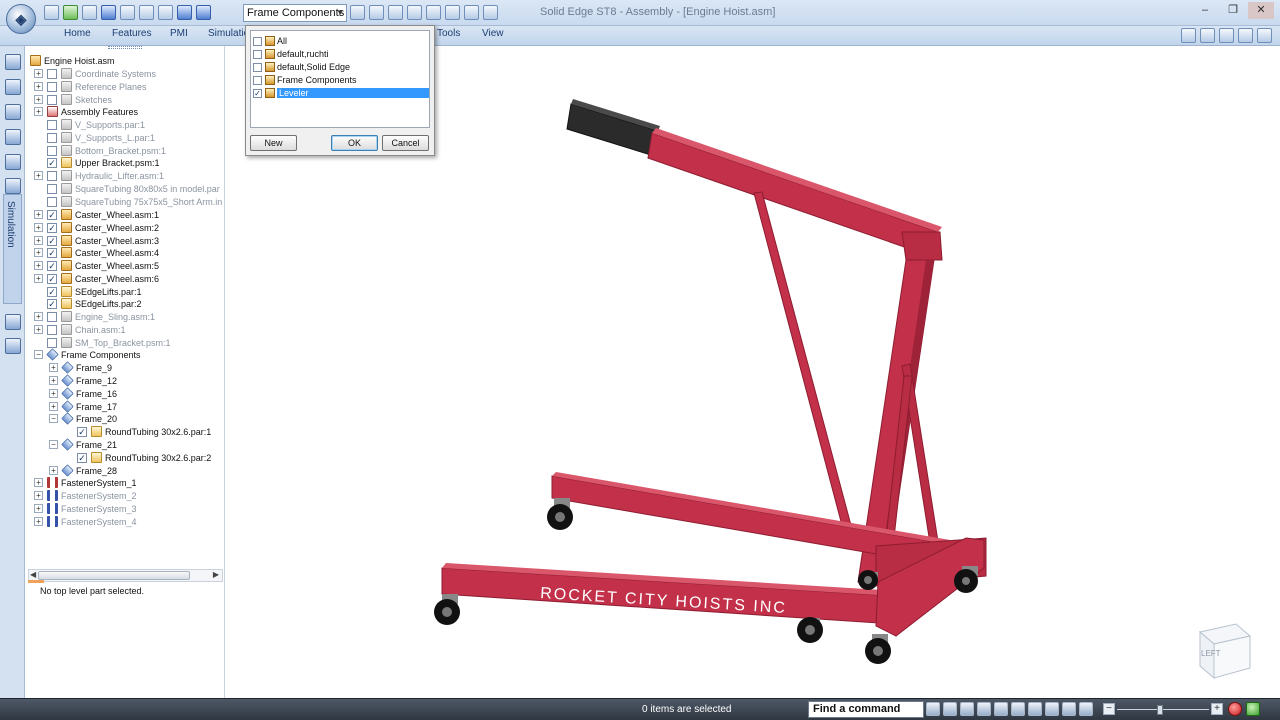 This screenshot has height=720, width=1280. I want to click on tree-root: Engine Hoist.asm, so click(72, 60).